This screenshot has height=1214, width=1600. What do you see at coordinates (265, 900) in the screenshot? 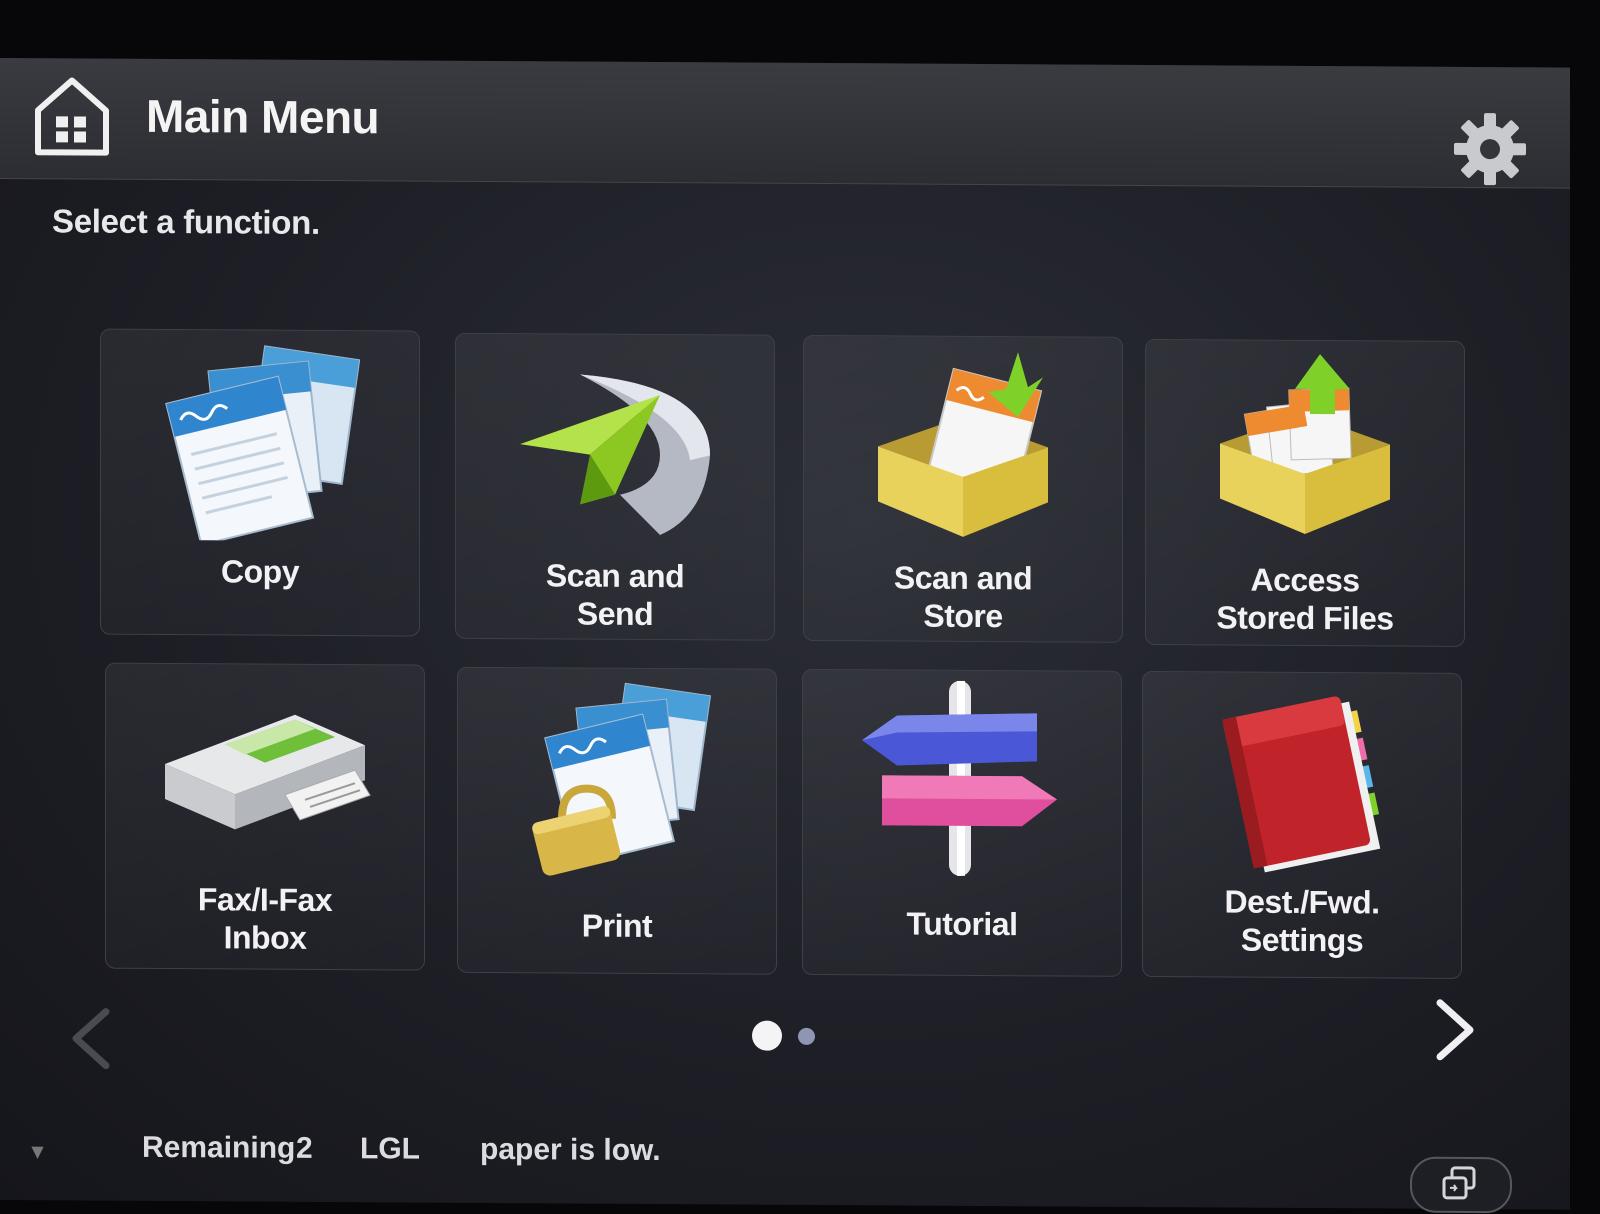
I see `fax-inbox-label-line1: Fax/I-Fax` at bounding box center [265, 900].